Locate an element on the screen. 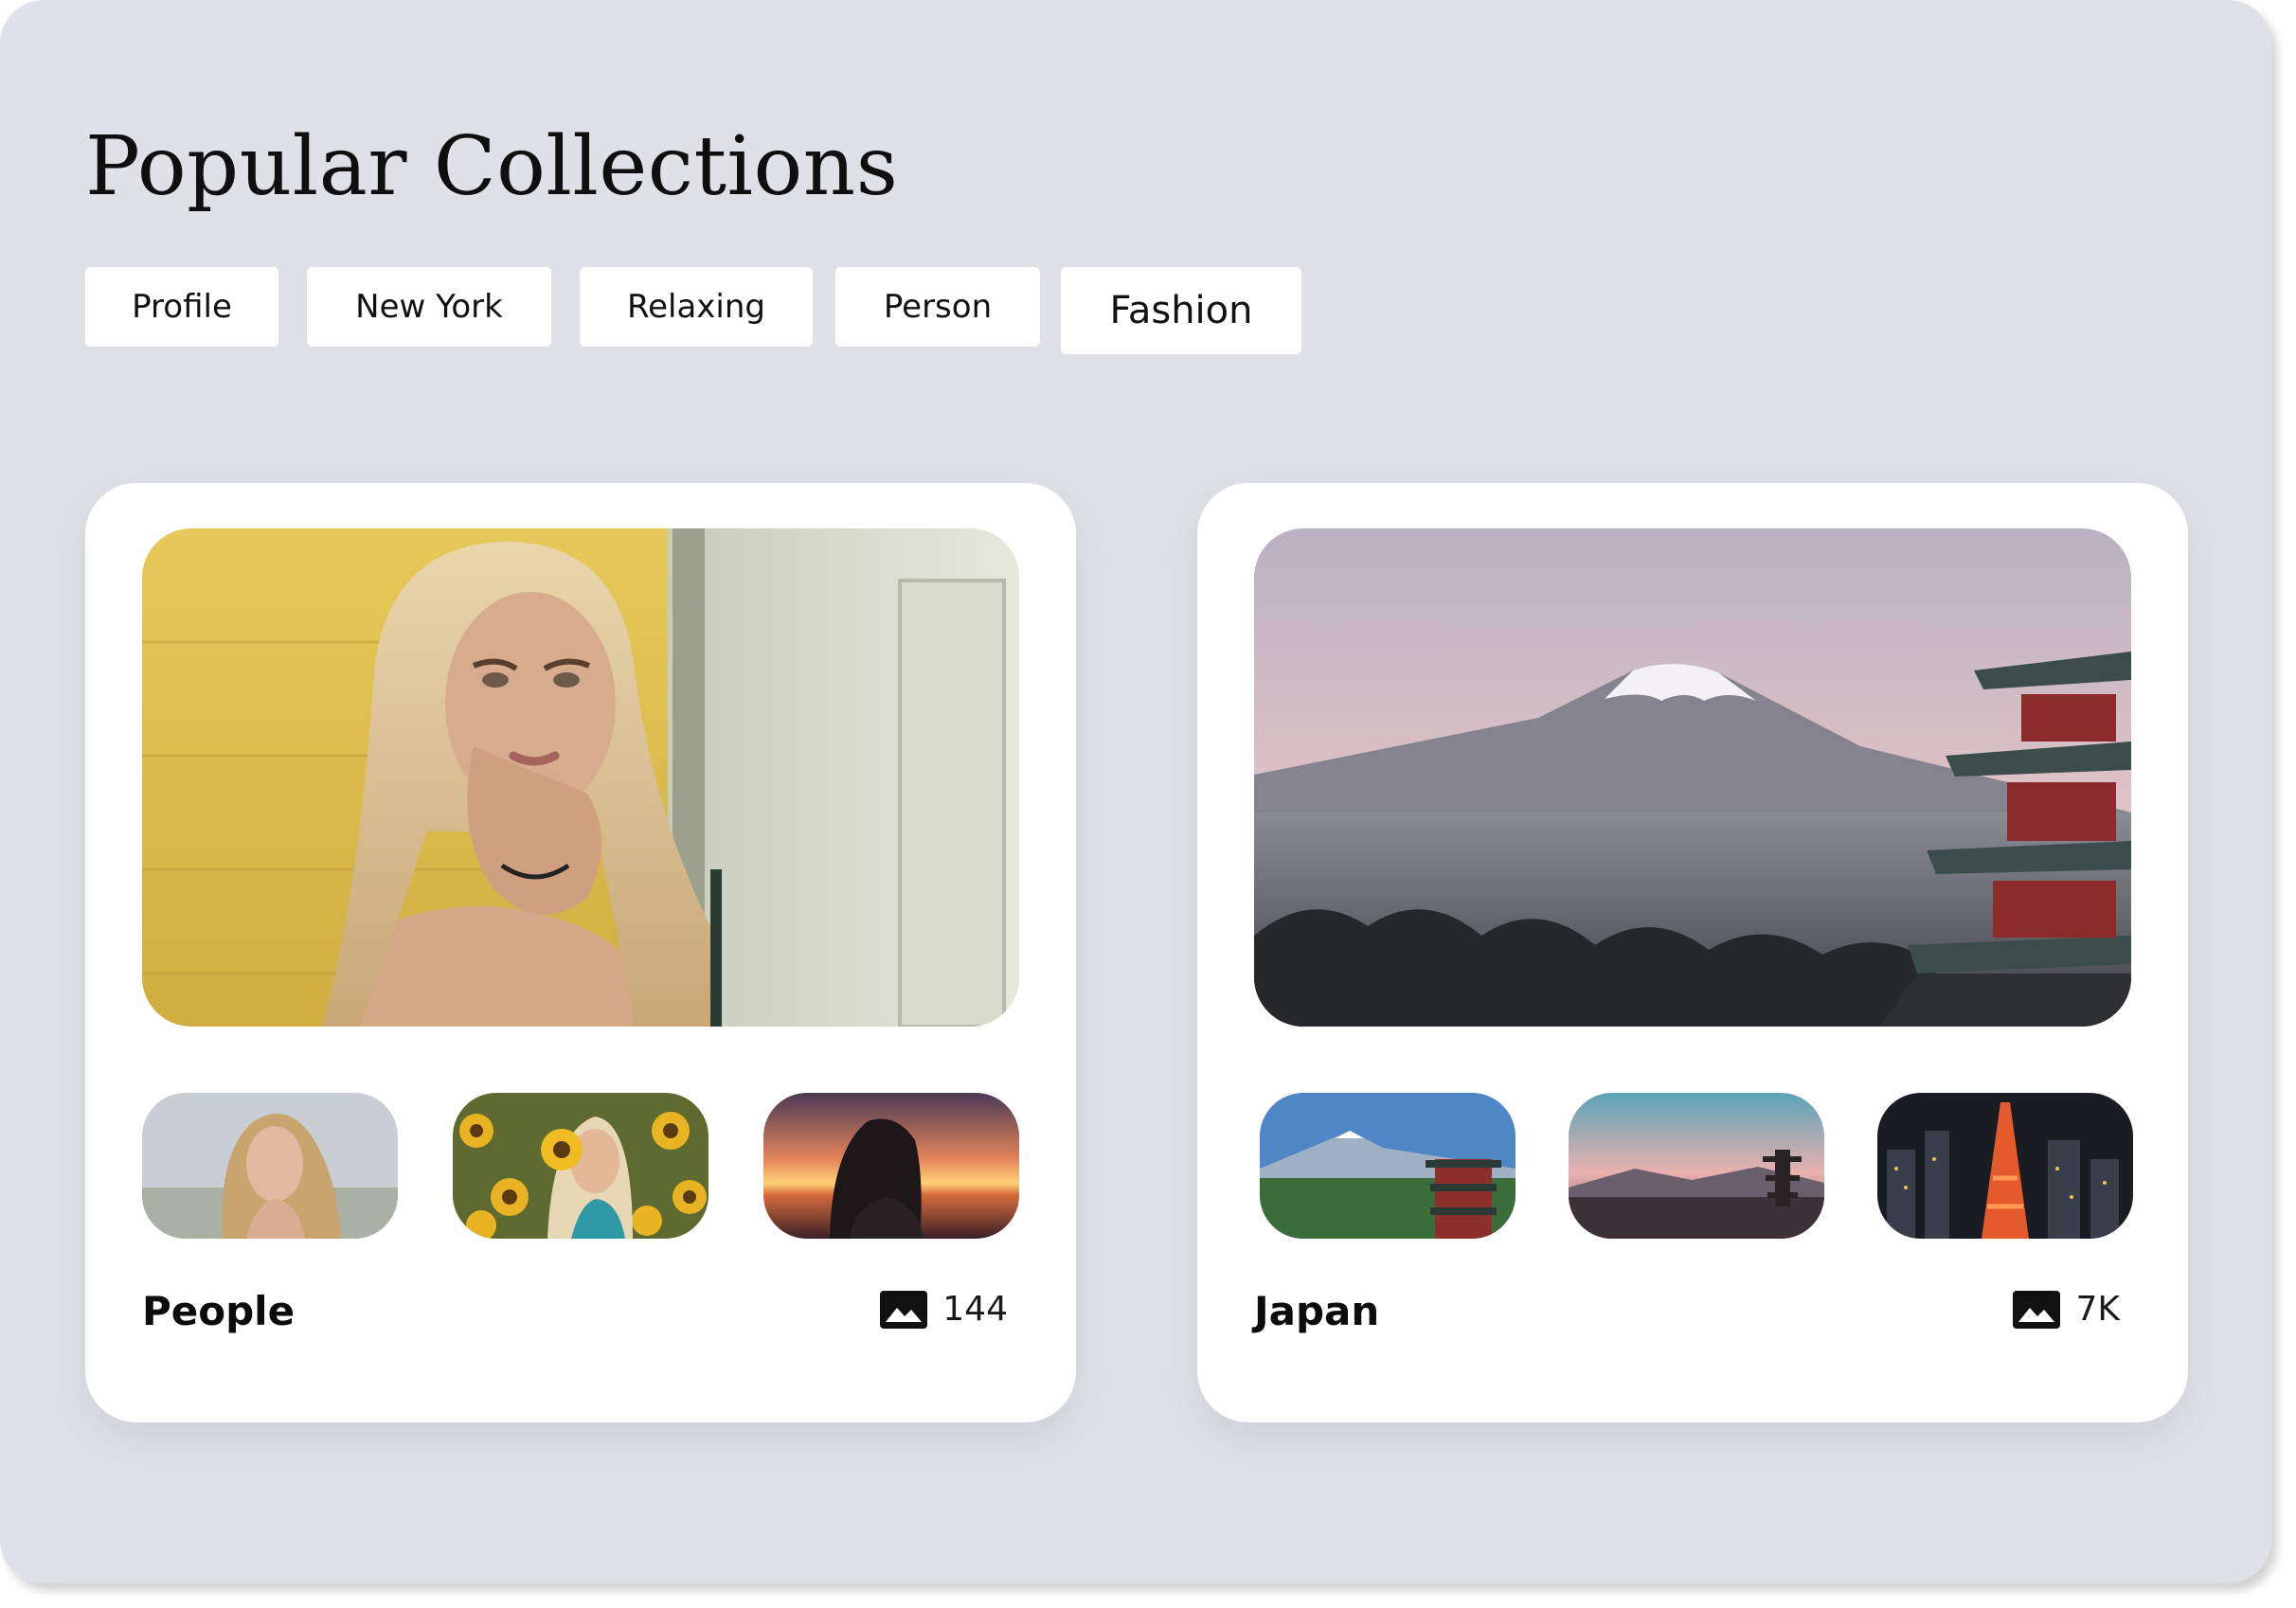 This screenshot has width=2296, height=1608. collection-name: Japan is located at coordinates (1317, 1311).